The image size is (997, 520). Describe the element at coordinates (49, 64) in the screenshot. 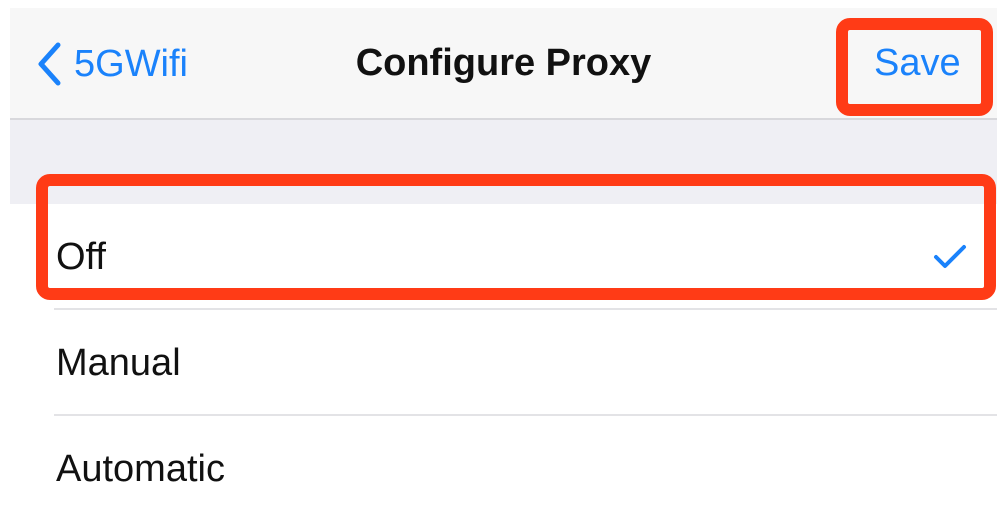

I see `chevron-left-icon` at that location.